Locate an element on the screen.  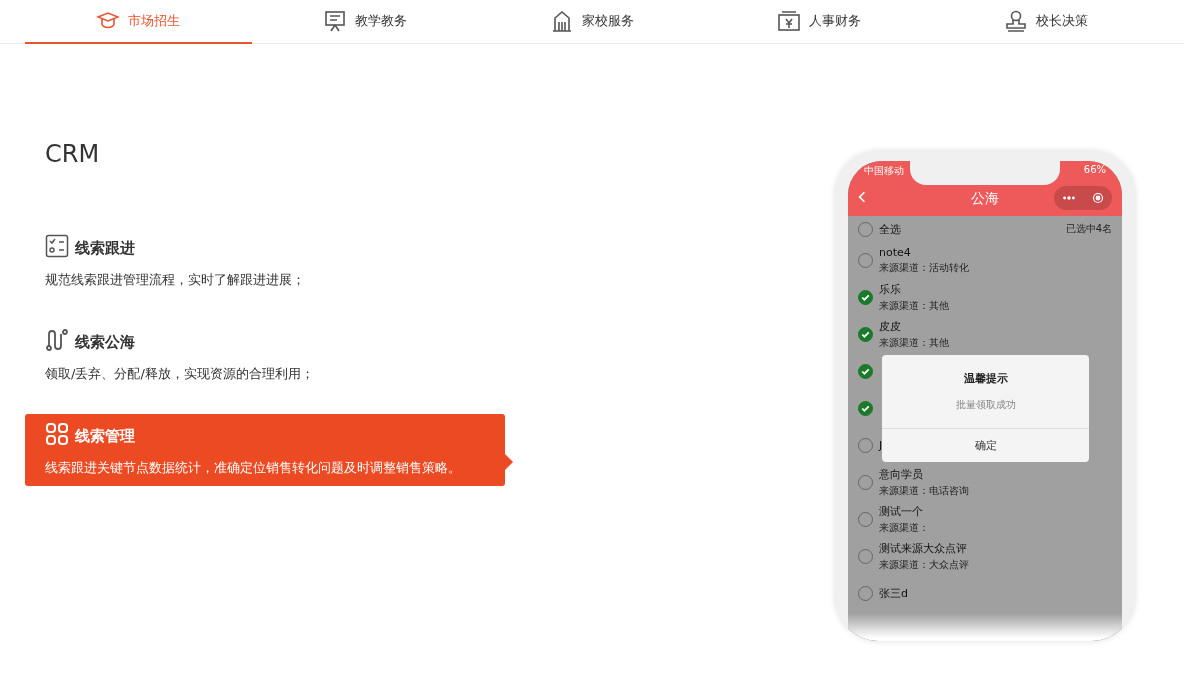
lead-source: 来源渠道：大众点评 is located at coordinates (924, 565).